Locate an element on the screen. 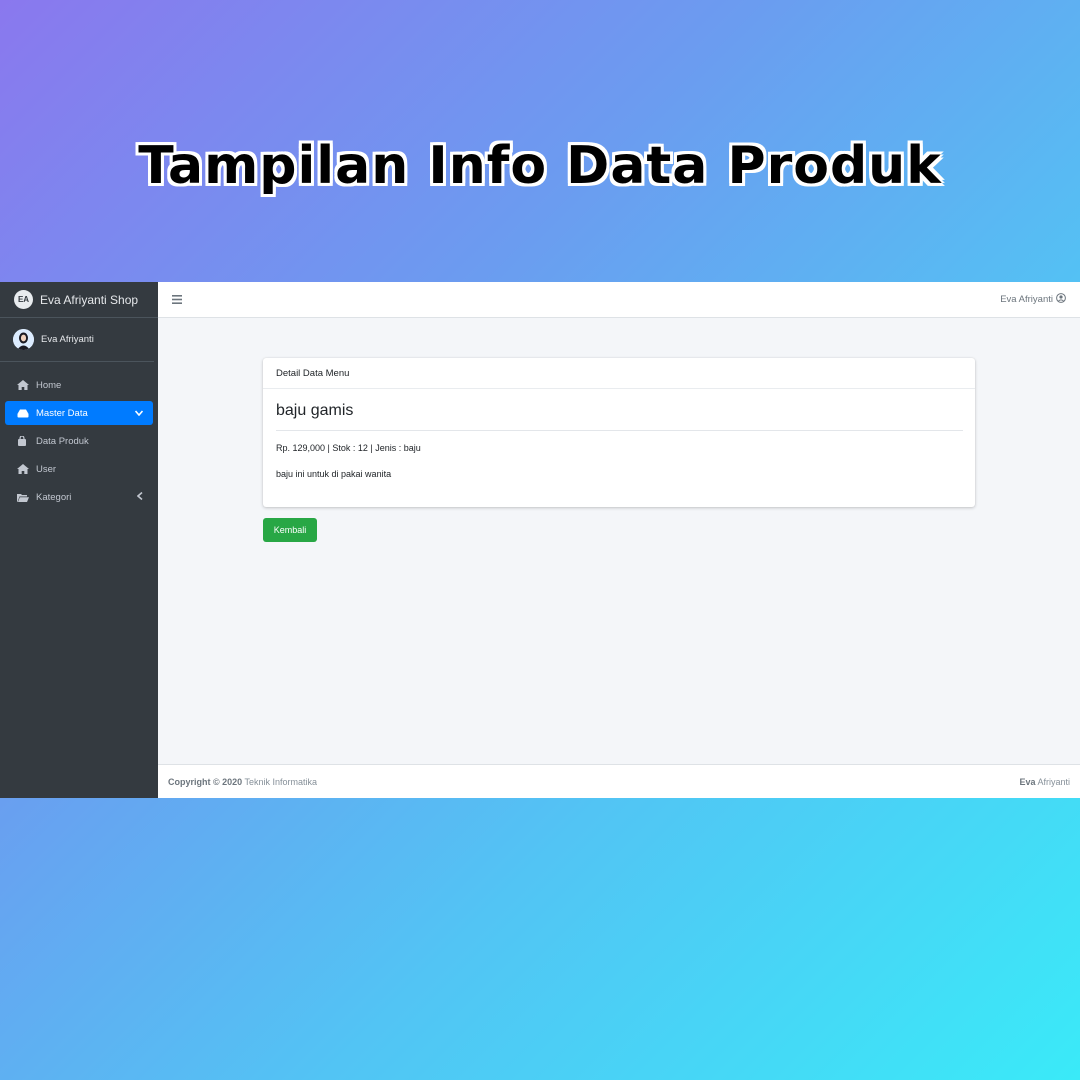 The height and width of the screenshot is (1080, 1080). product-description: baju ini untuk di pakai wanita is located at coordinates (334, 474).